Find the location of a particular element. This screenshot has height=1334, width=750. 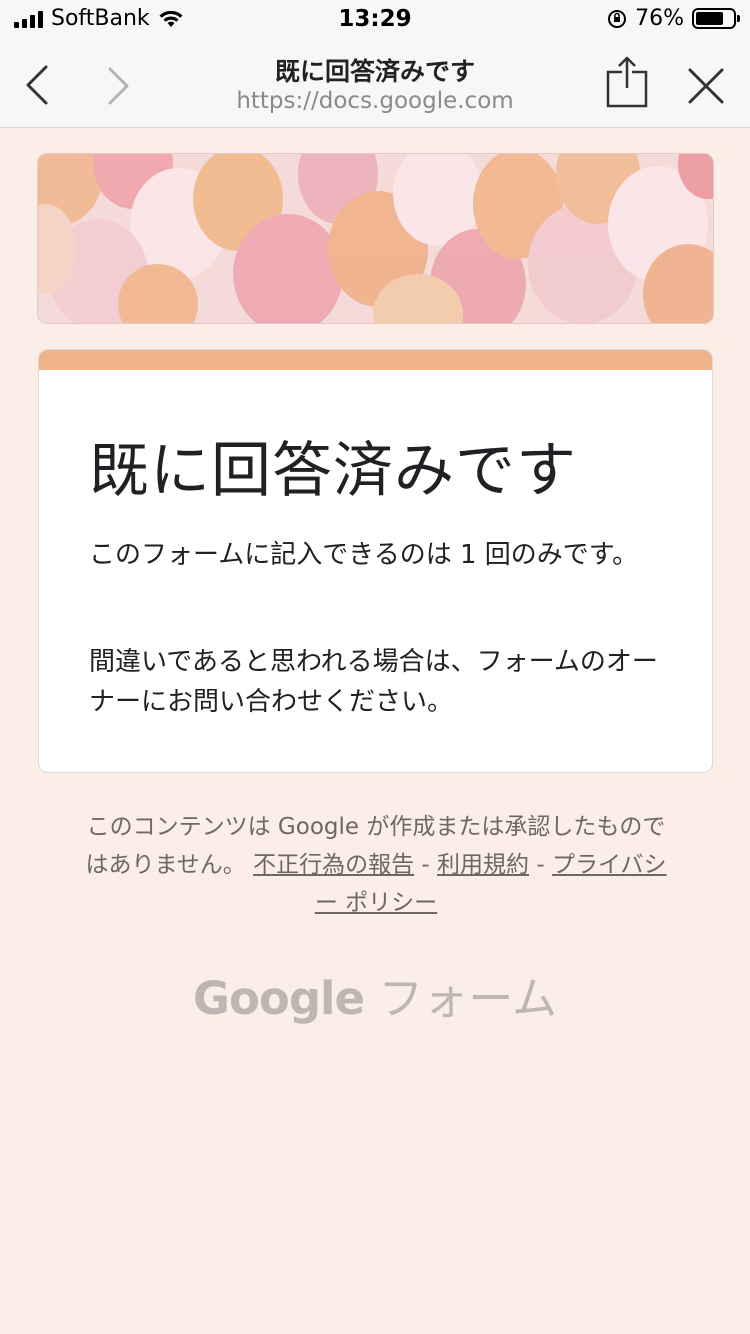

share-icon is located at coordinates (627, 82).